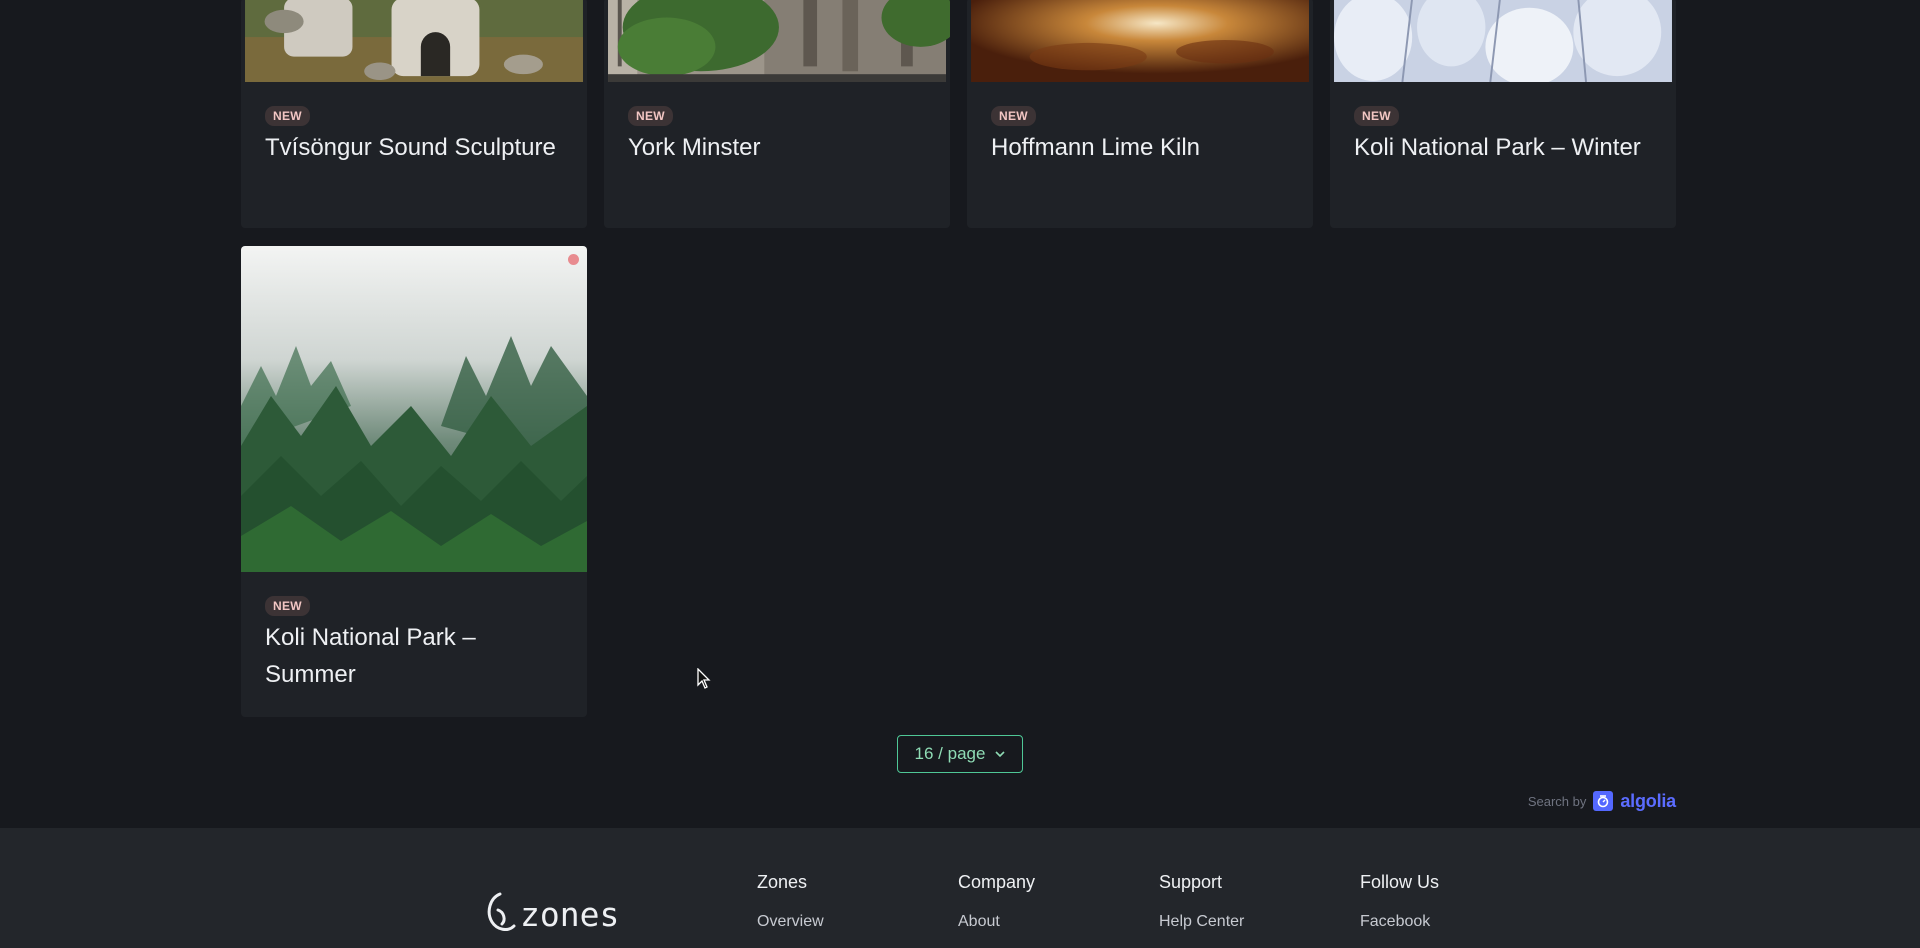  I want to click on card-title: Hoffmann Lime Kiln, so click(1145, 147).